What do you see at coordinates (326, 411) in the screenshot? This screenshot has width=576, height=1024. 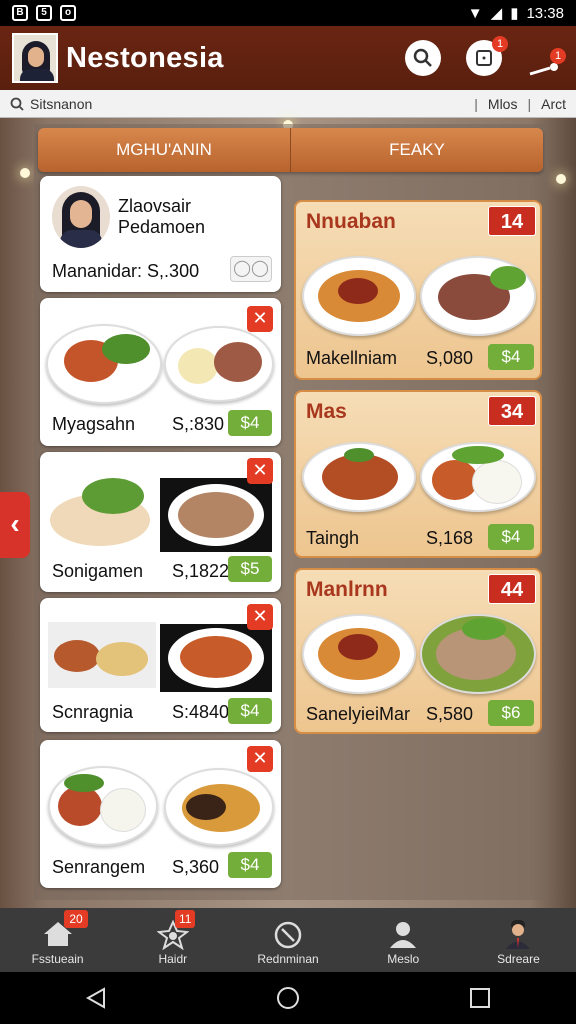 I see `featured-title: Mas` at bounding box center [326, 411].